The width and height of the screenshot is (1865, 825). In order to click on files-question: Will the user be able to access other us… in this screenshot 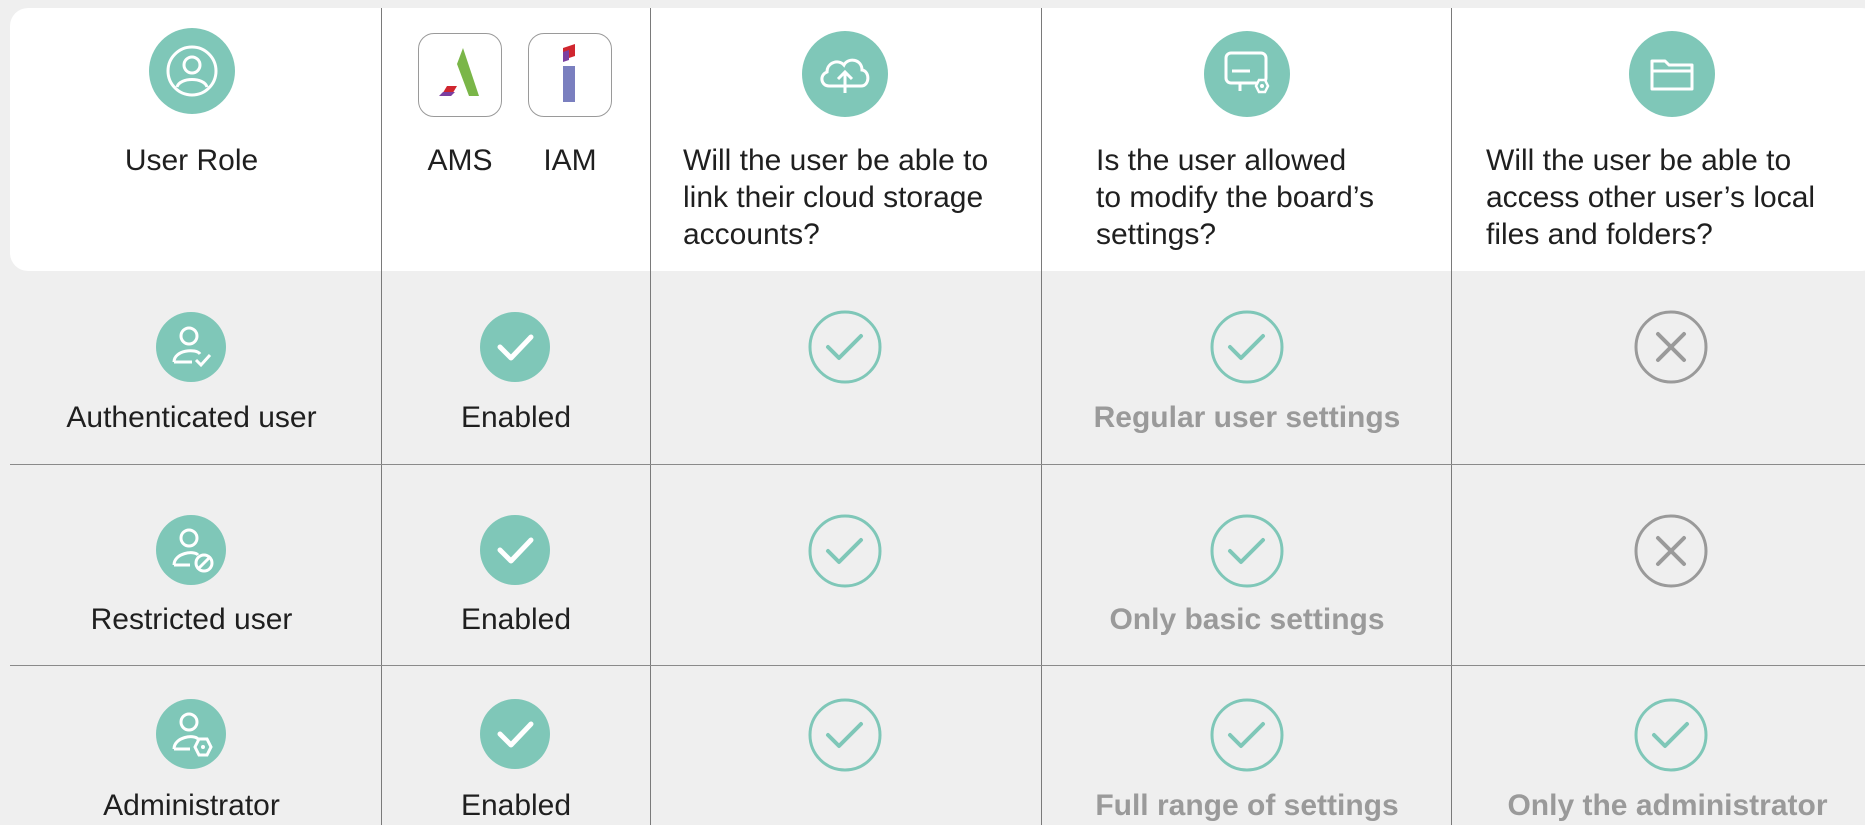, I will do `click(1650, 197)`.